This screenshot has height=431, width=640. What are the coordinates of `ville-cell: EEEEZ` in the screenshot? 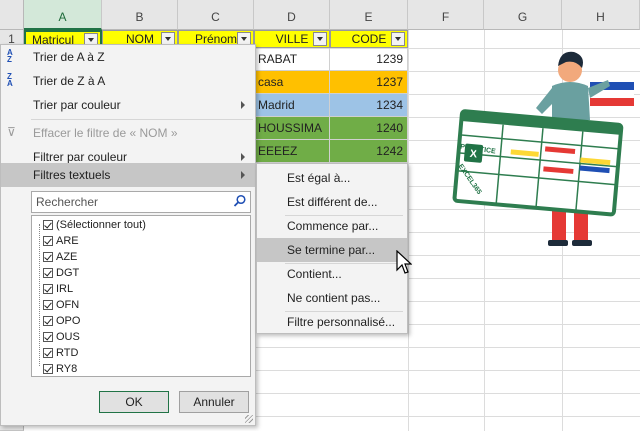 It's located at (292, 151).